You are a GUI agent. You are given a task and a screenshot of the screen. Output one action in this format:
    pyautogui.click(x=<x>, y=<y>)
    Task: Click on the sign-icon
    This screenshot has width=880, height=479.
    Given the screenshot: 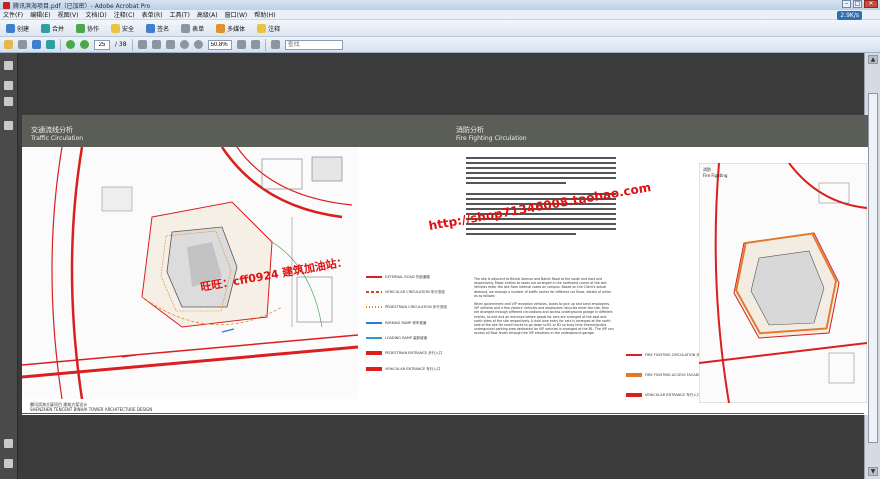 What is the action you would take?
    pyautogui.click(x=151, y=28)
    